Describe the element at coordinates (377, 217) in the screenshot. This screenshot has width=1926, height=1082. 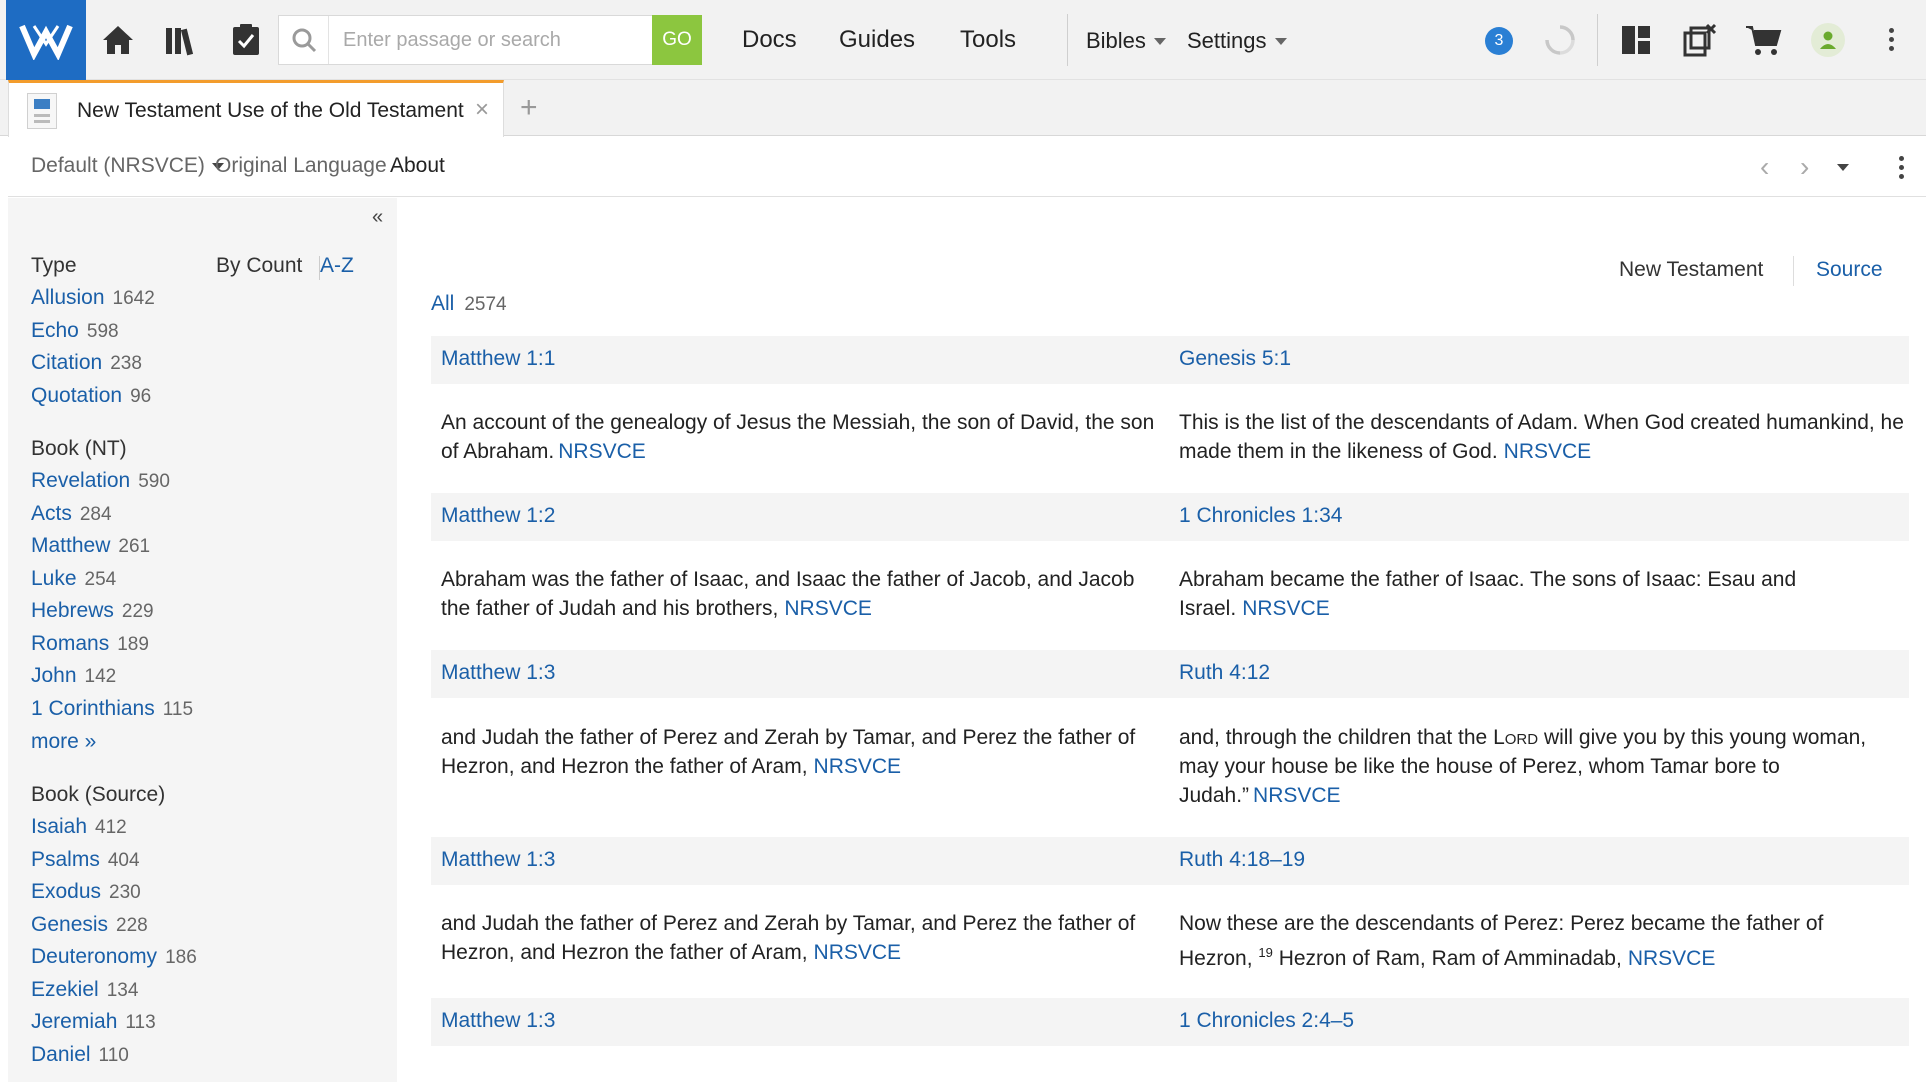
I see `collapse-sidebar-icon: «` at that location.